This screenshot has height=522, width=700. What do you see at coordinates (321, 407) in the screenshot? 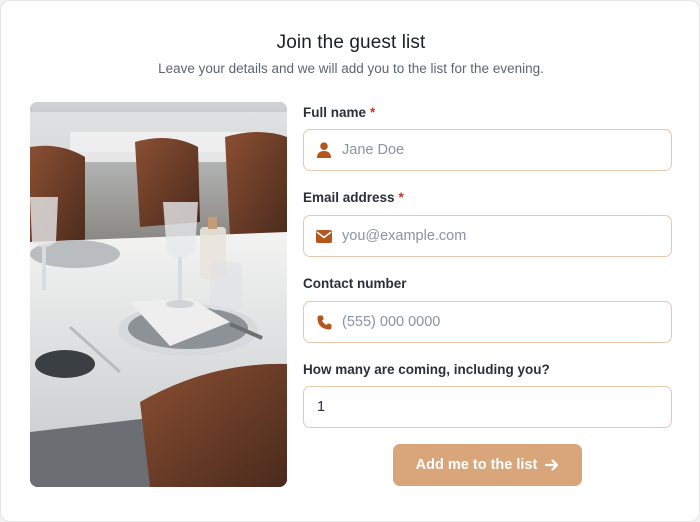
I see `guests-count-value: 1` at bounding box center [321, 407].